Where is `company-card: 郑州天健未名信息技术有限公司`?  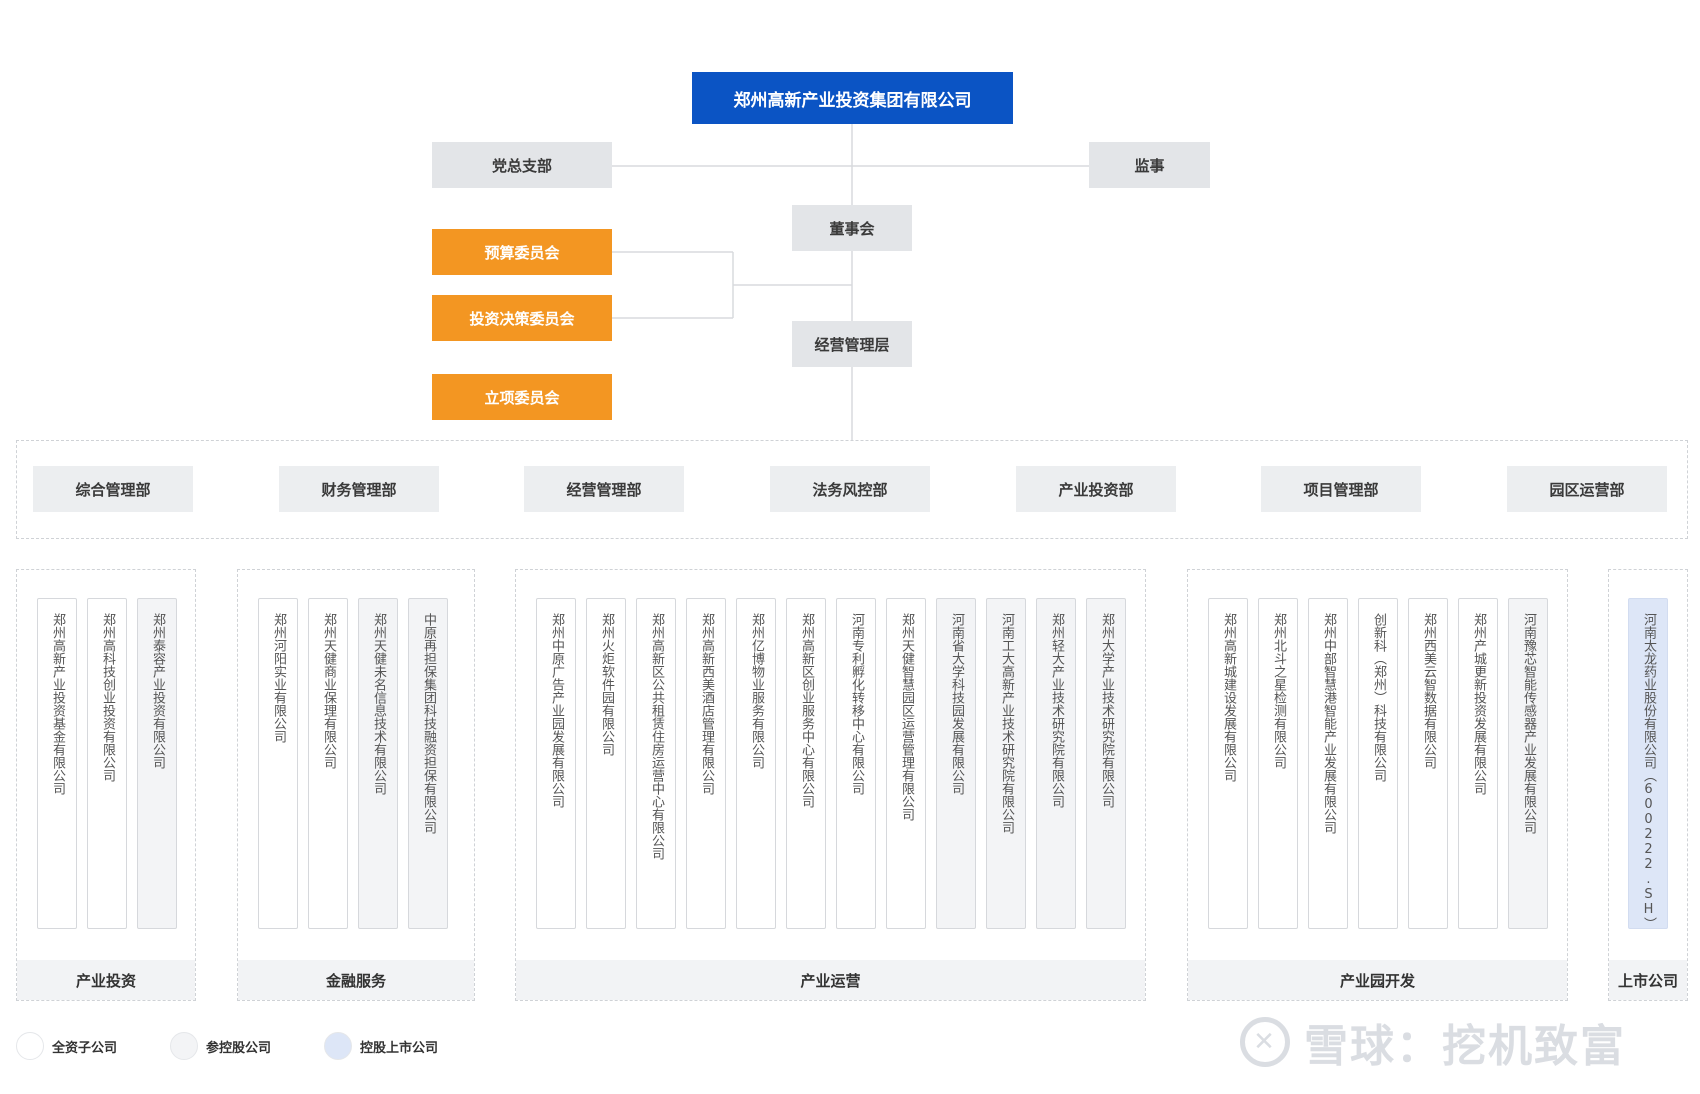 company-card: 郑州天健未名信息技术有限公司 is located at coordinates (378, 763).